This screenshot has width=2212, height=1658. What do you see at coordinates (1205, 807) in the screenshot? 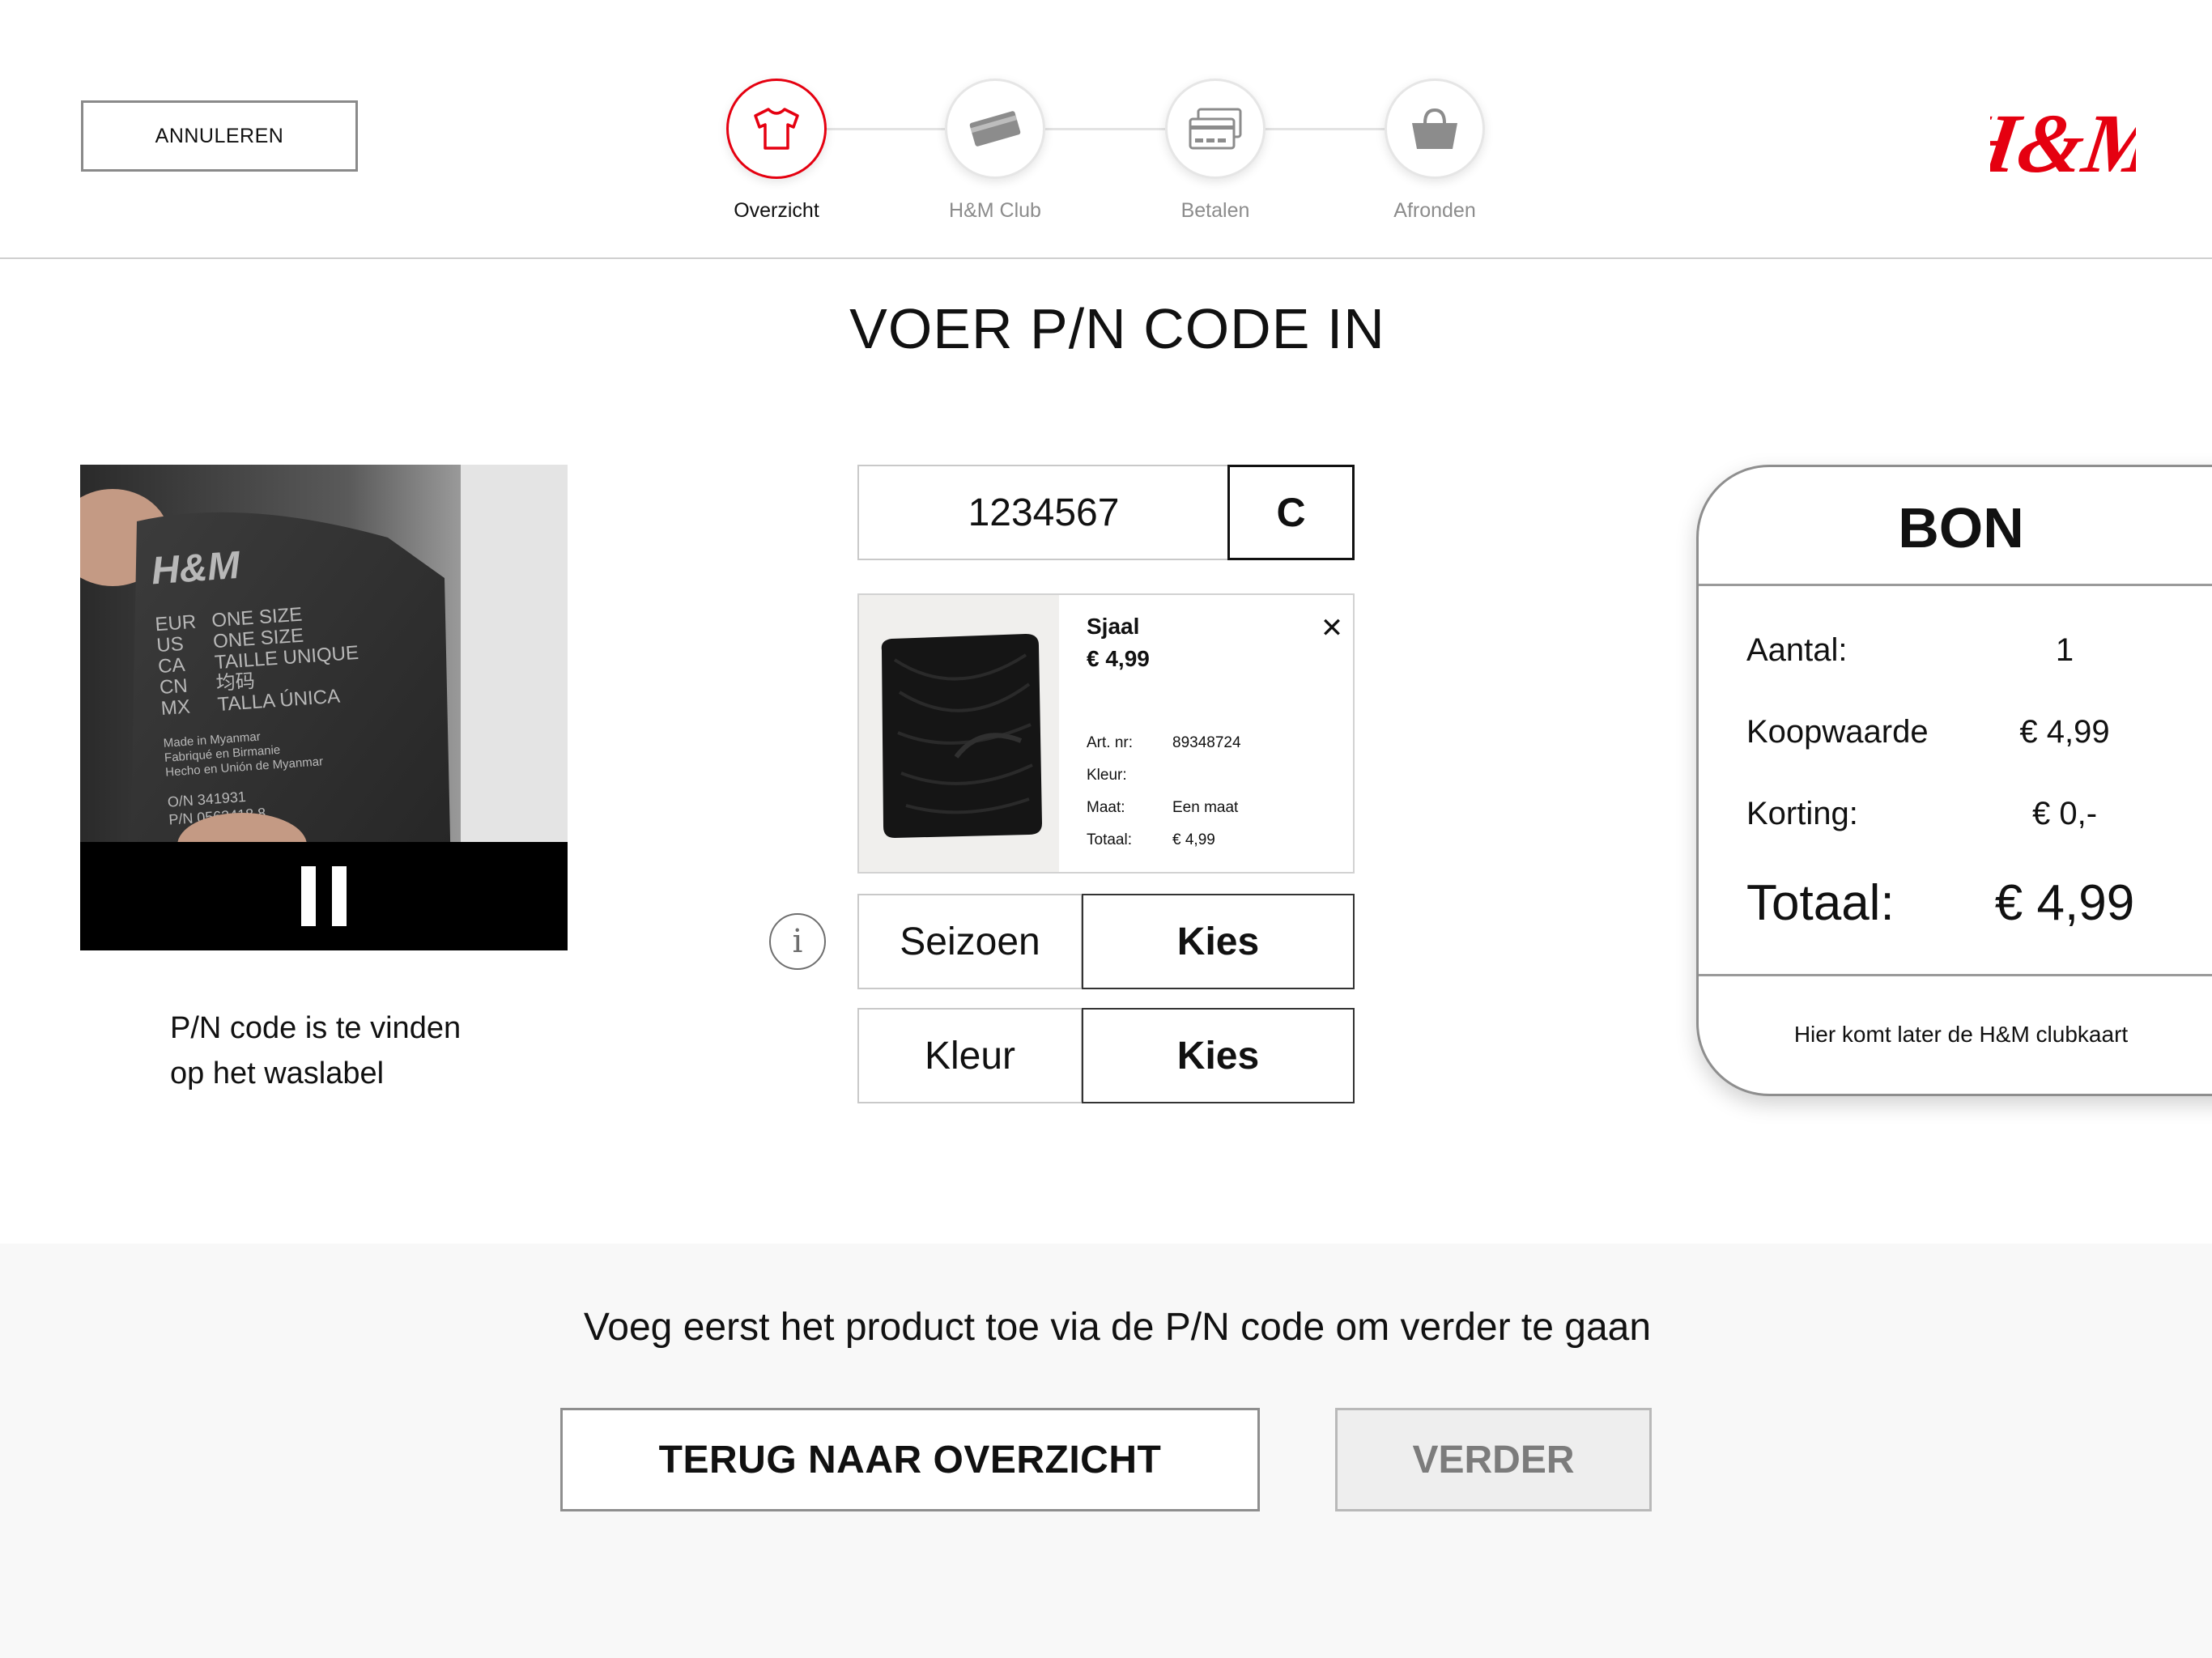
I see `spec-value-maat: Een maat` at bounding box center [1205, 807].